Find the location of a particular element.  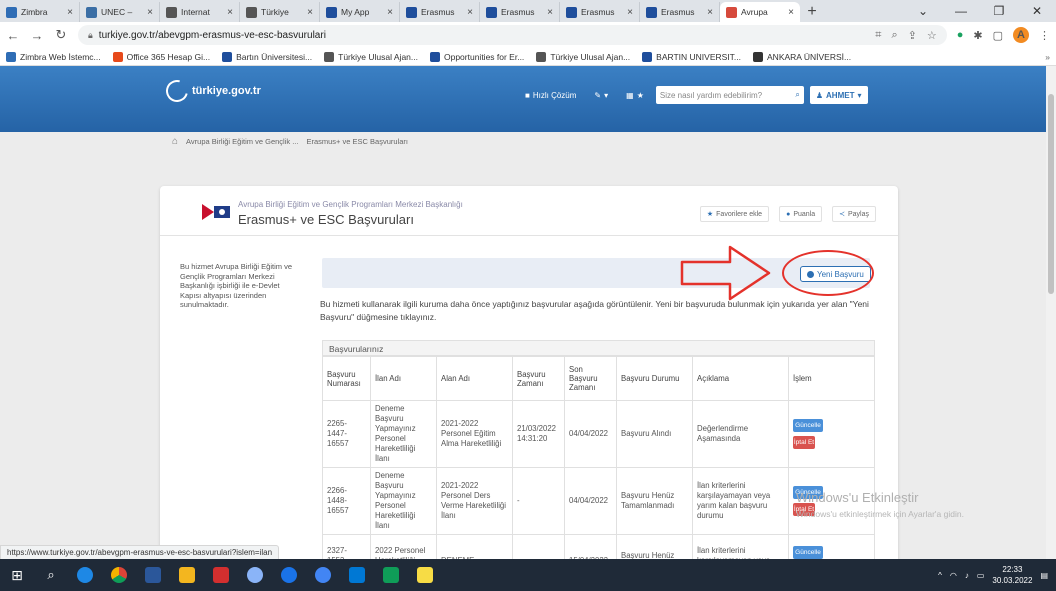

reload-icon: ↻ is located at coordinates (61, 35).